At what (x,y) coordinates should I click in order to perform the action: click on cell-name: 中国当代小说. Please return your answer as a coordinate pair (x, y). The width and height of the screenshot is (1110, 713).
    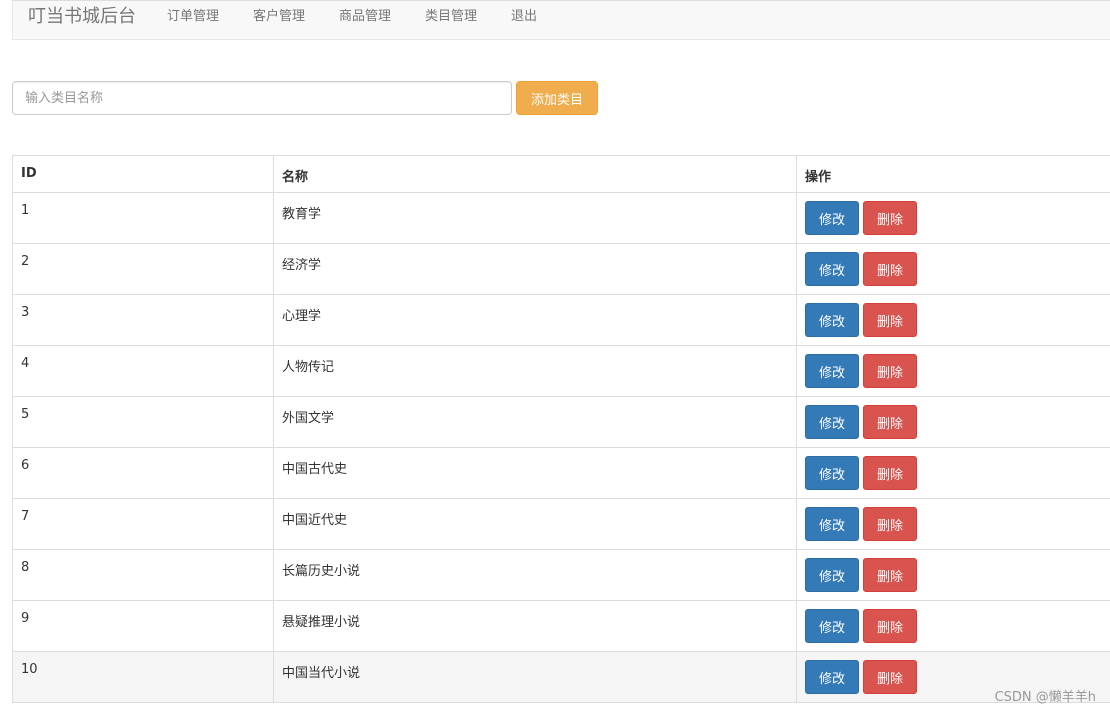
    Looking at the image, I should click on (535, 677).